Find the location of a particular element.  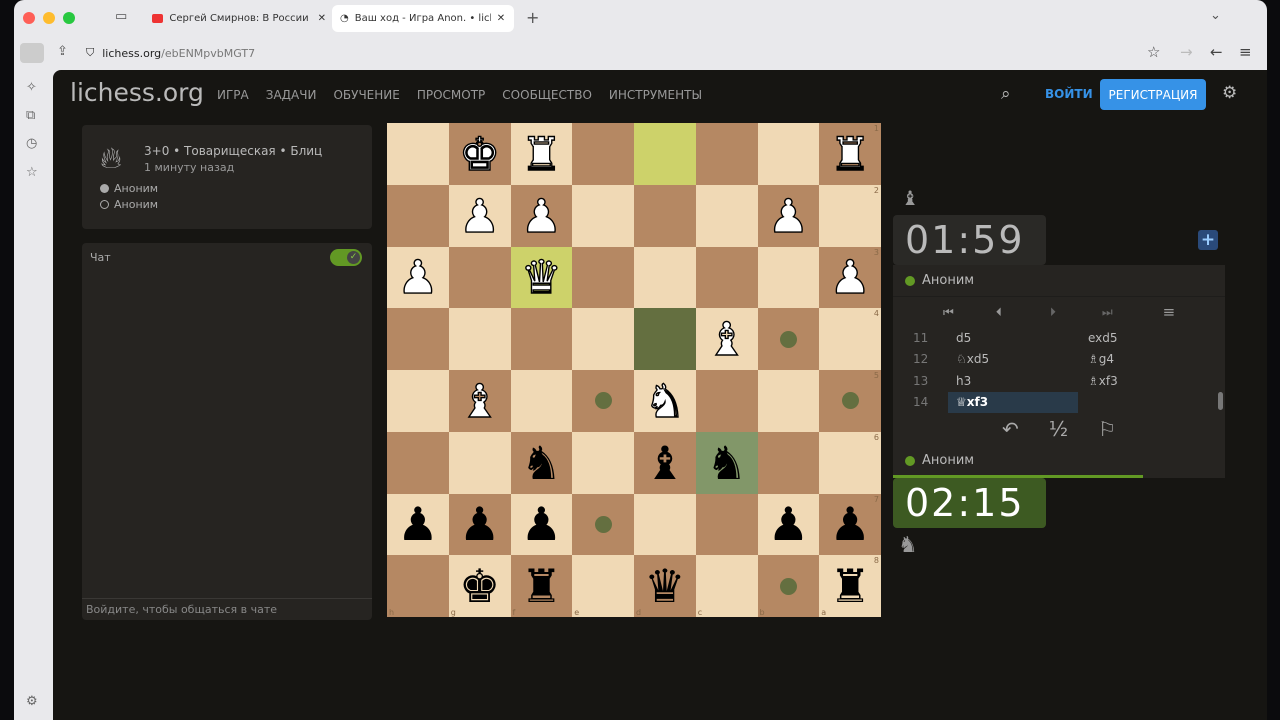

black-bishop: ♝ is located at coordinates (664, 463).